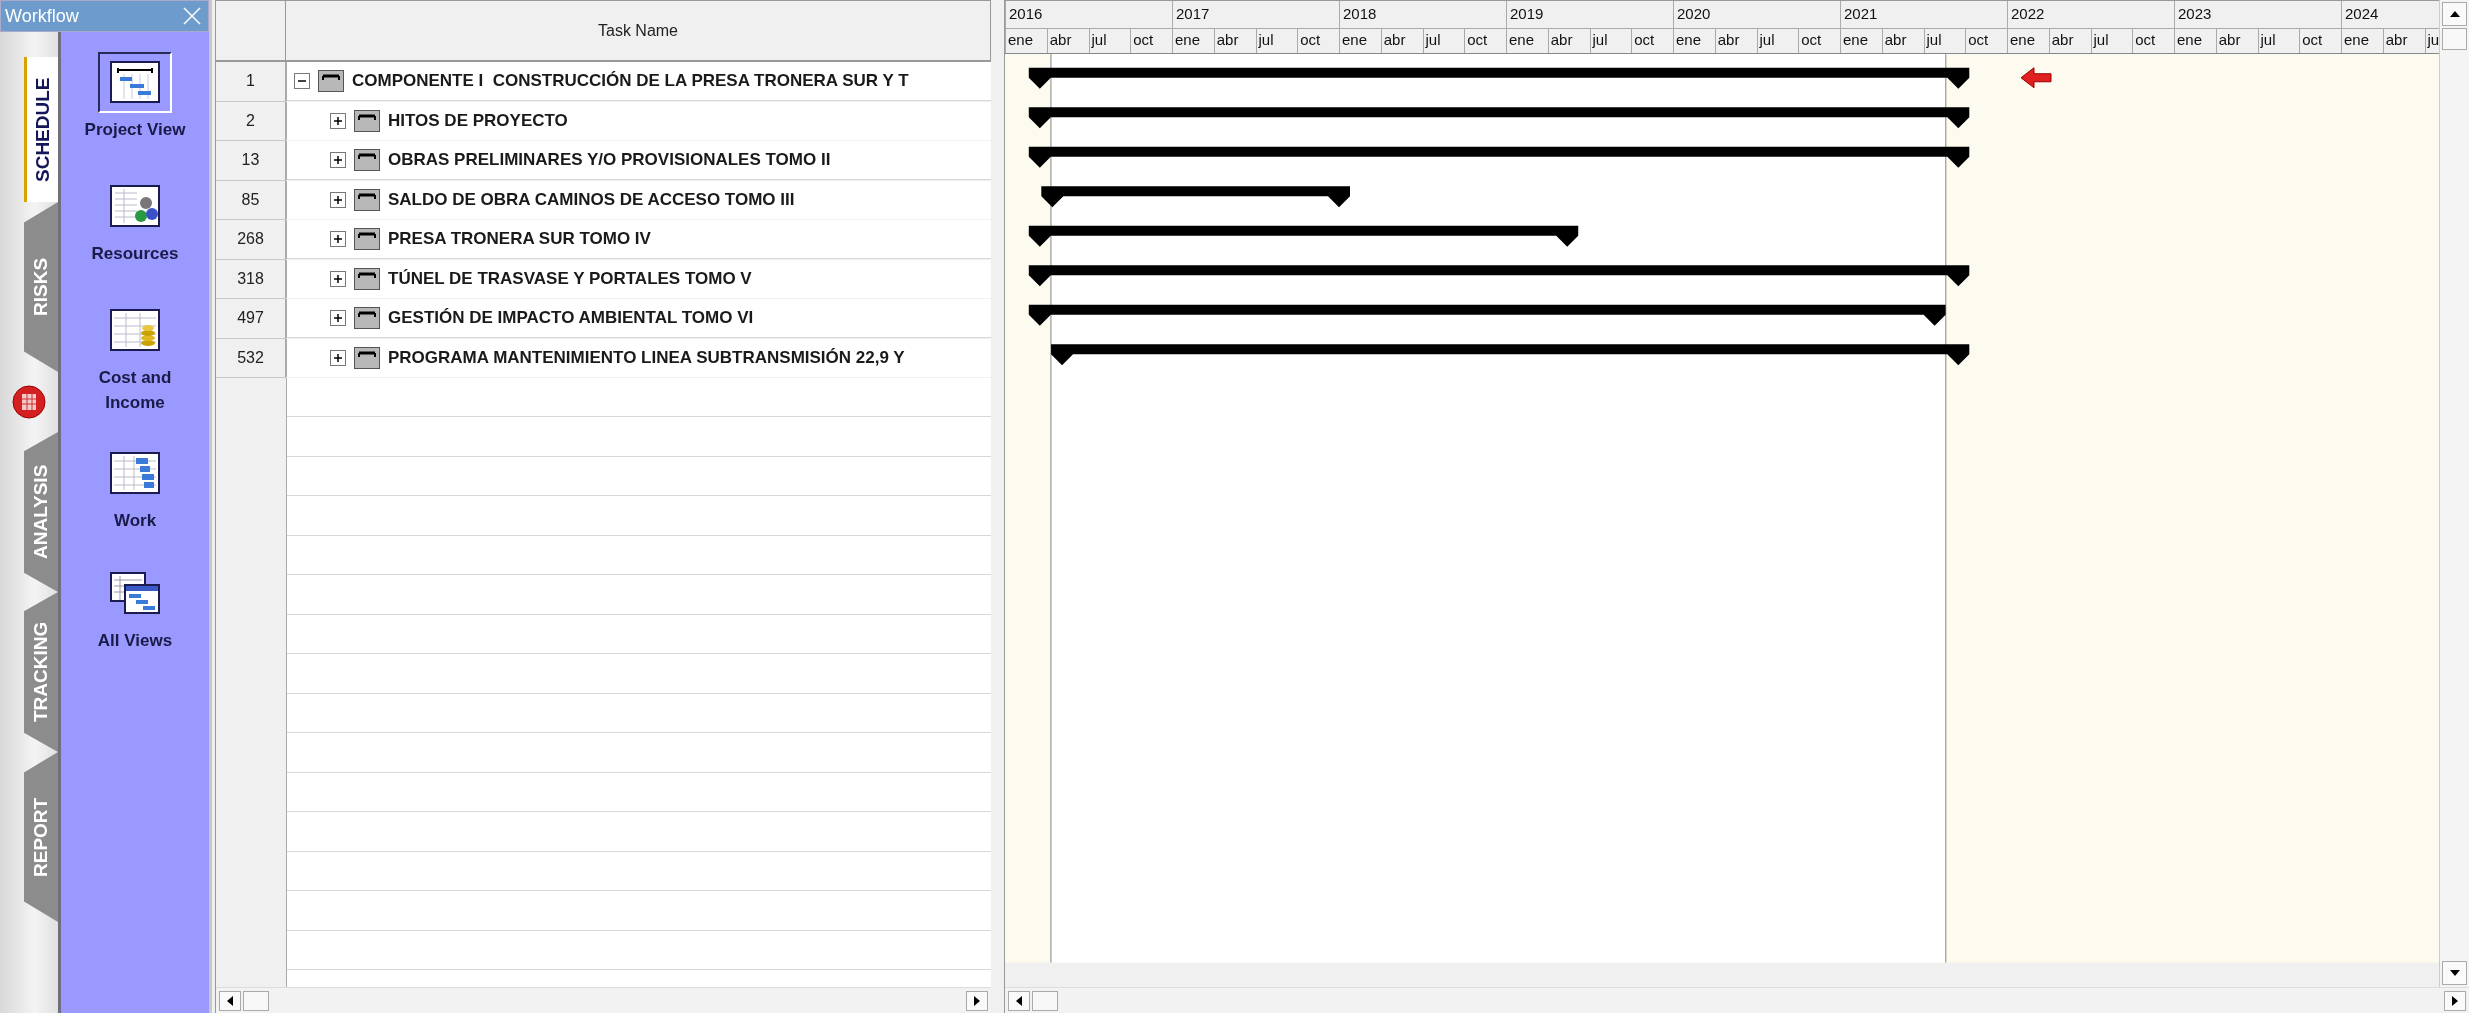 The height and width of the screenshot is (1013, 2469). I want to click on left-triangle-icon, so click(1019, 1000).